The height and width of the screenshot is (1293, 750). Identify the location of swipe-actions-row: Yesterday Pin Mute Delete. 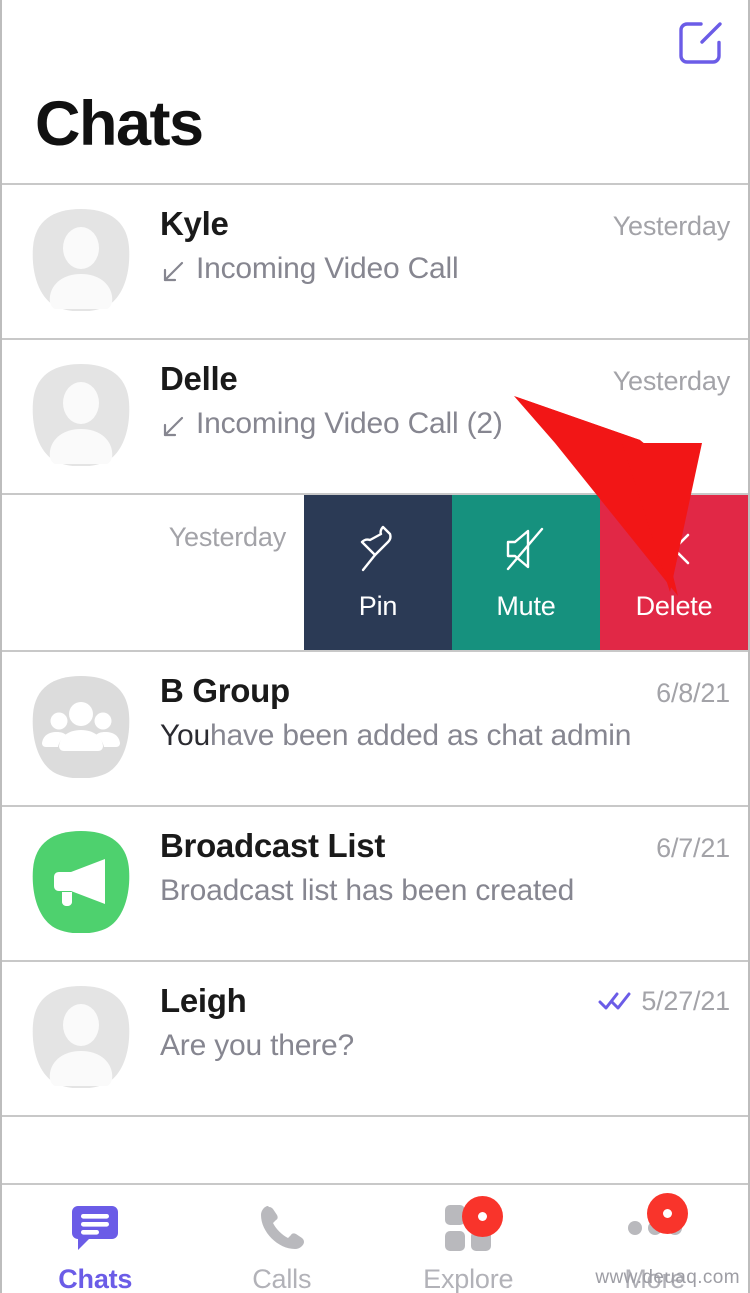
(375, 573).